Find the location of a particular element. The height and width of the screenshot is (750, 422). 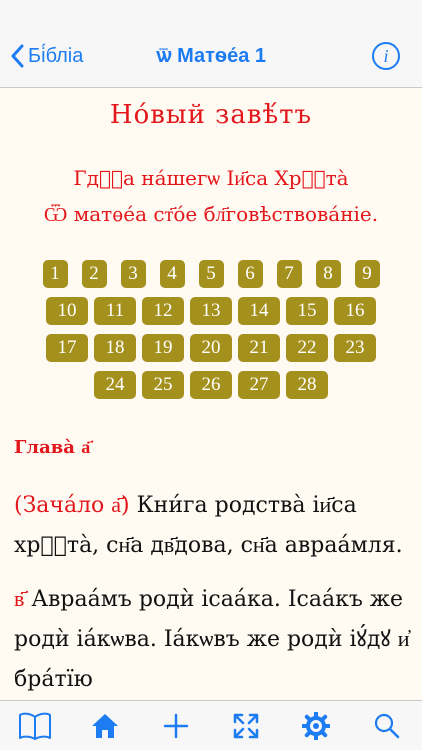

chapter-button: 12 is located at coordinates (163, 311).